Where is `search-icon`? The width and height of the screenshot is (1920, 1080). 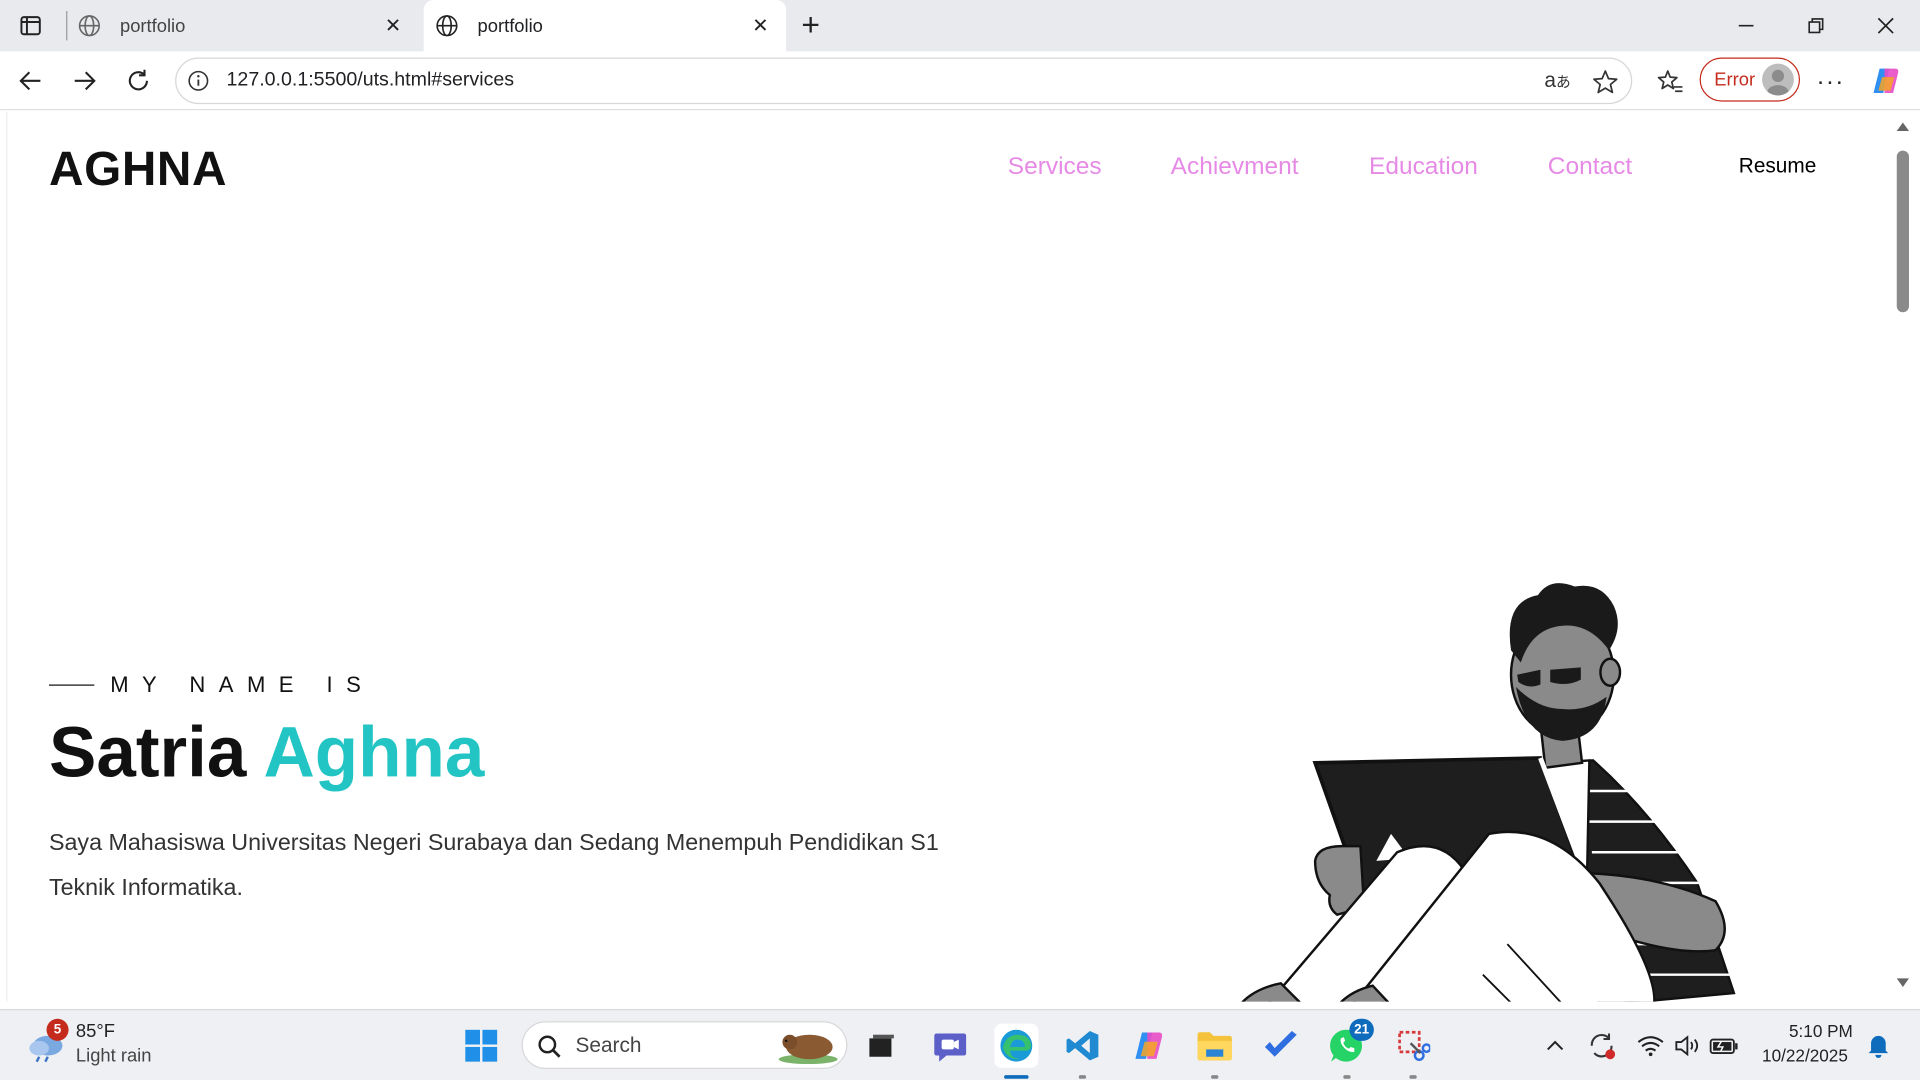 search-icon is located at coordinates (549, 1046).